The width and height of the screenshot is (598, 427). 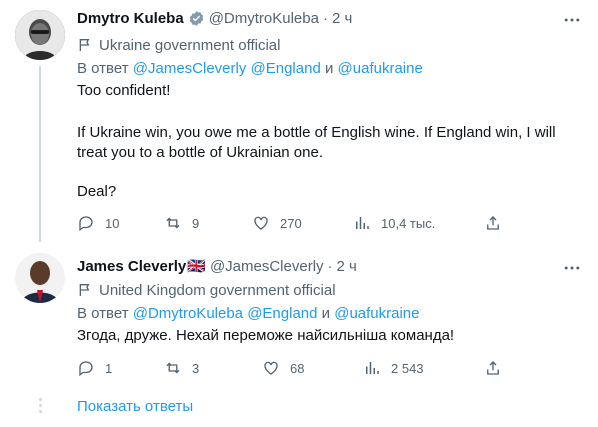 I want to click on like-button: 68, so click(x=283, y=368).